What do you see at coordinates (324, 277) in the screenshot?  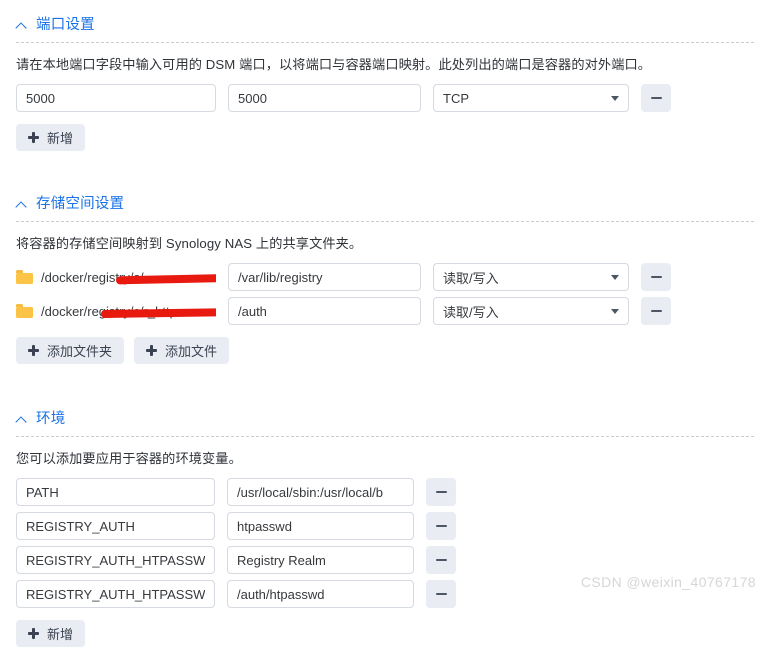 I see `mount-path-input: /var/lib/registry` at bounding box center [324, 277].